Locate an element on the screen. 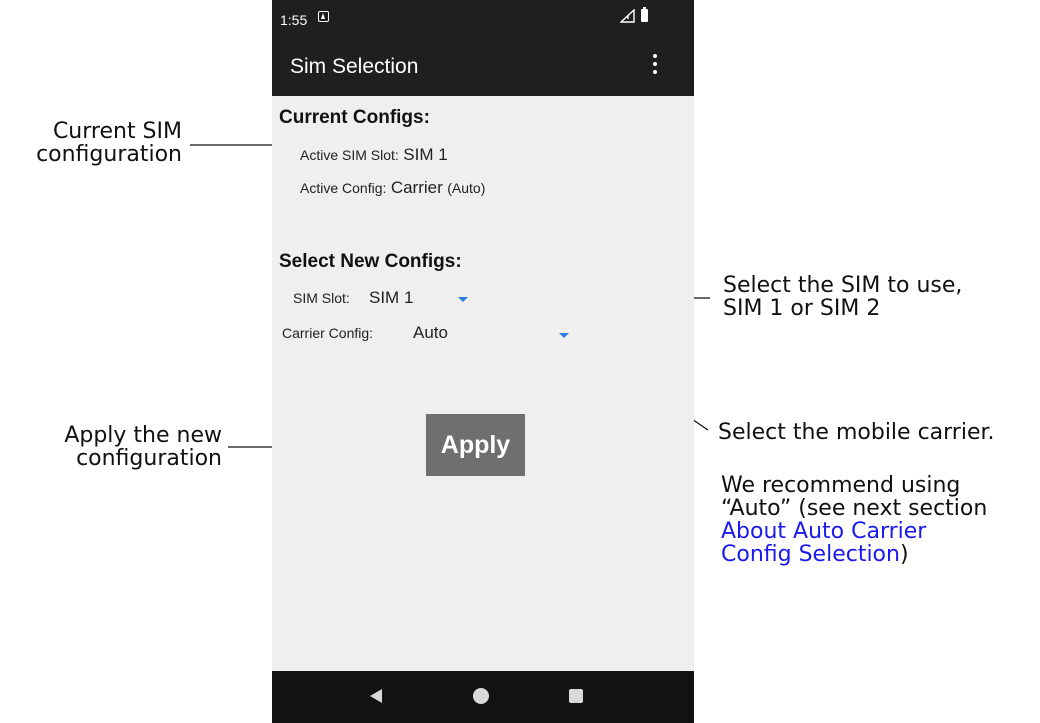 The width and height of the screenshot is (1040, 723). carrier-config-label-text: Carrier Config: is located at coordinates (328, 333).